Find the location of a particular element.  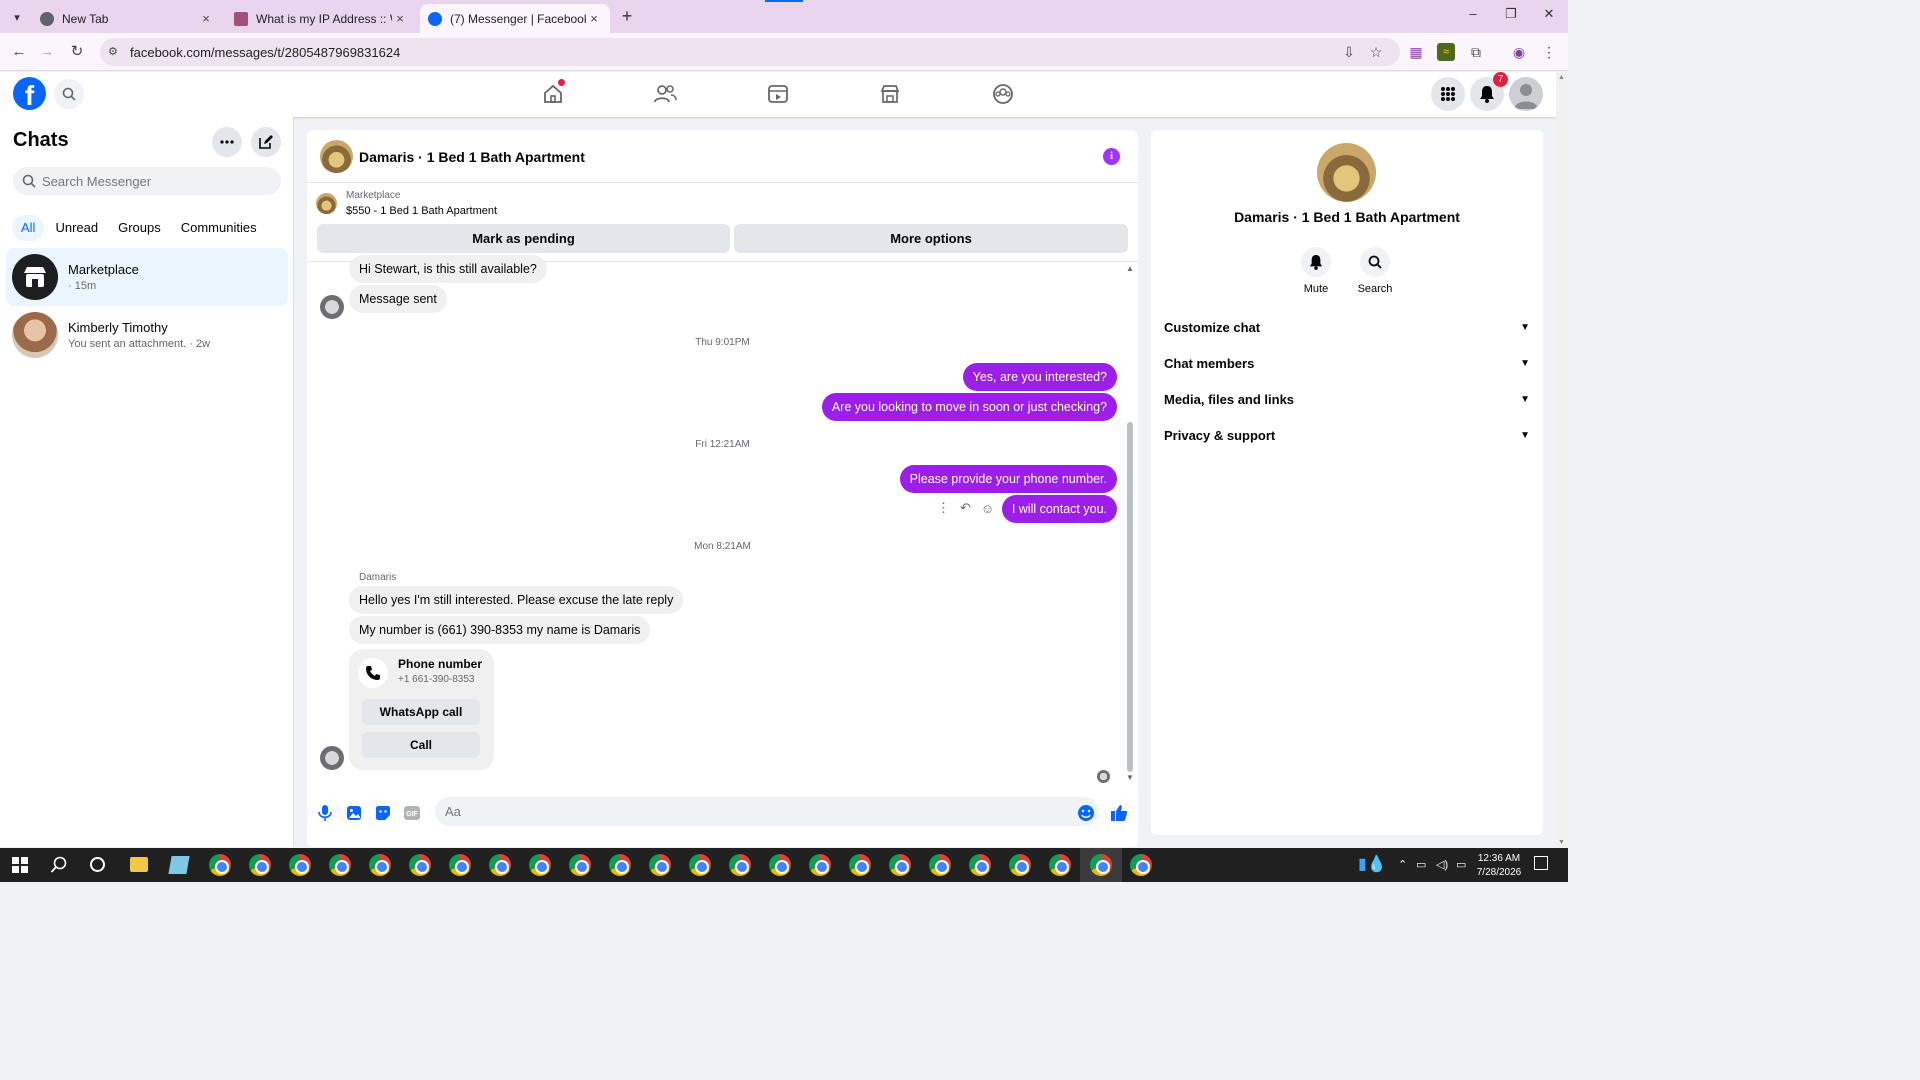

home-icon is located at coordinates (553, 93).